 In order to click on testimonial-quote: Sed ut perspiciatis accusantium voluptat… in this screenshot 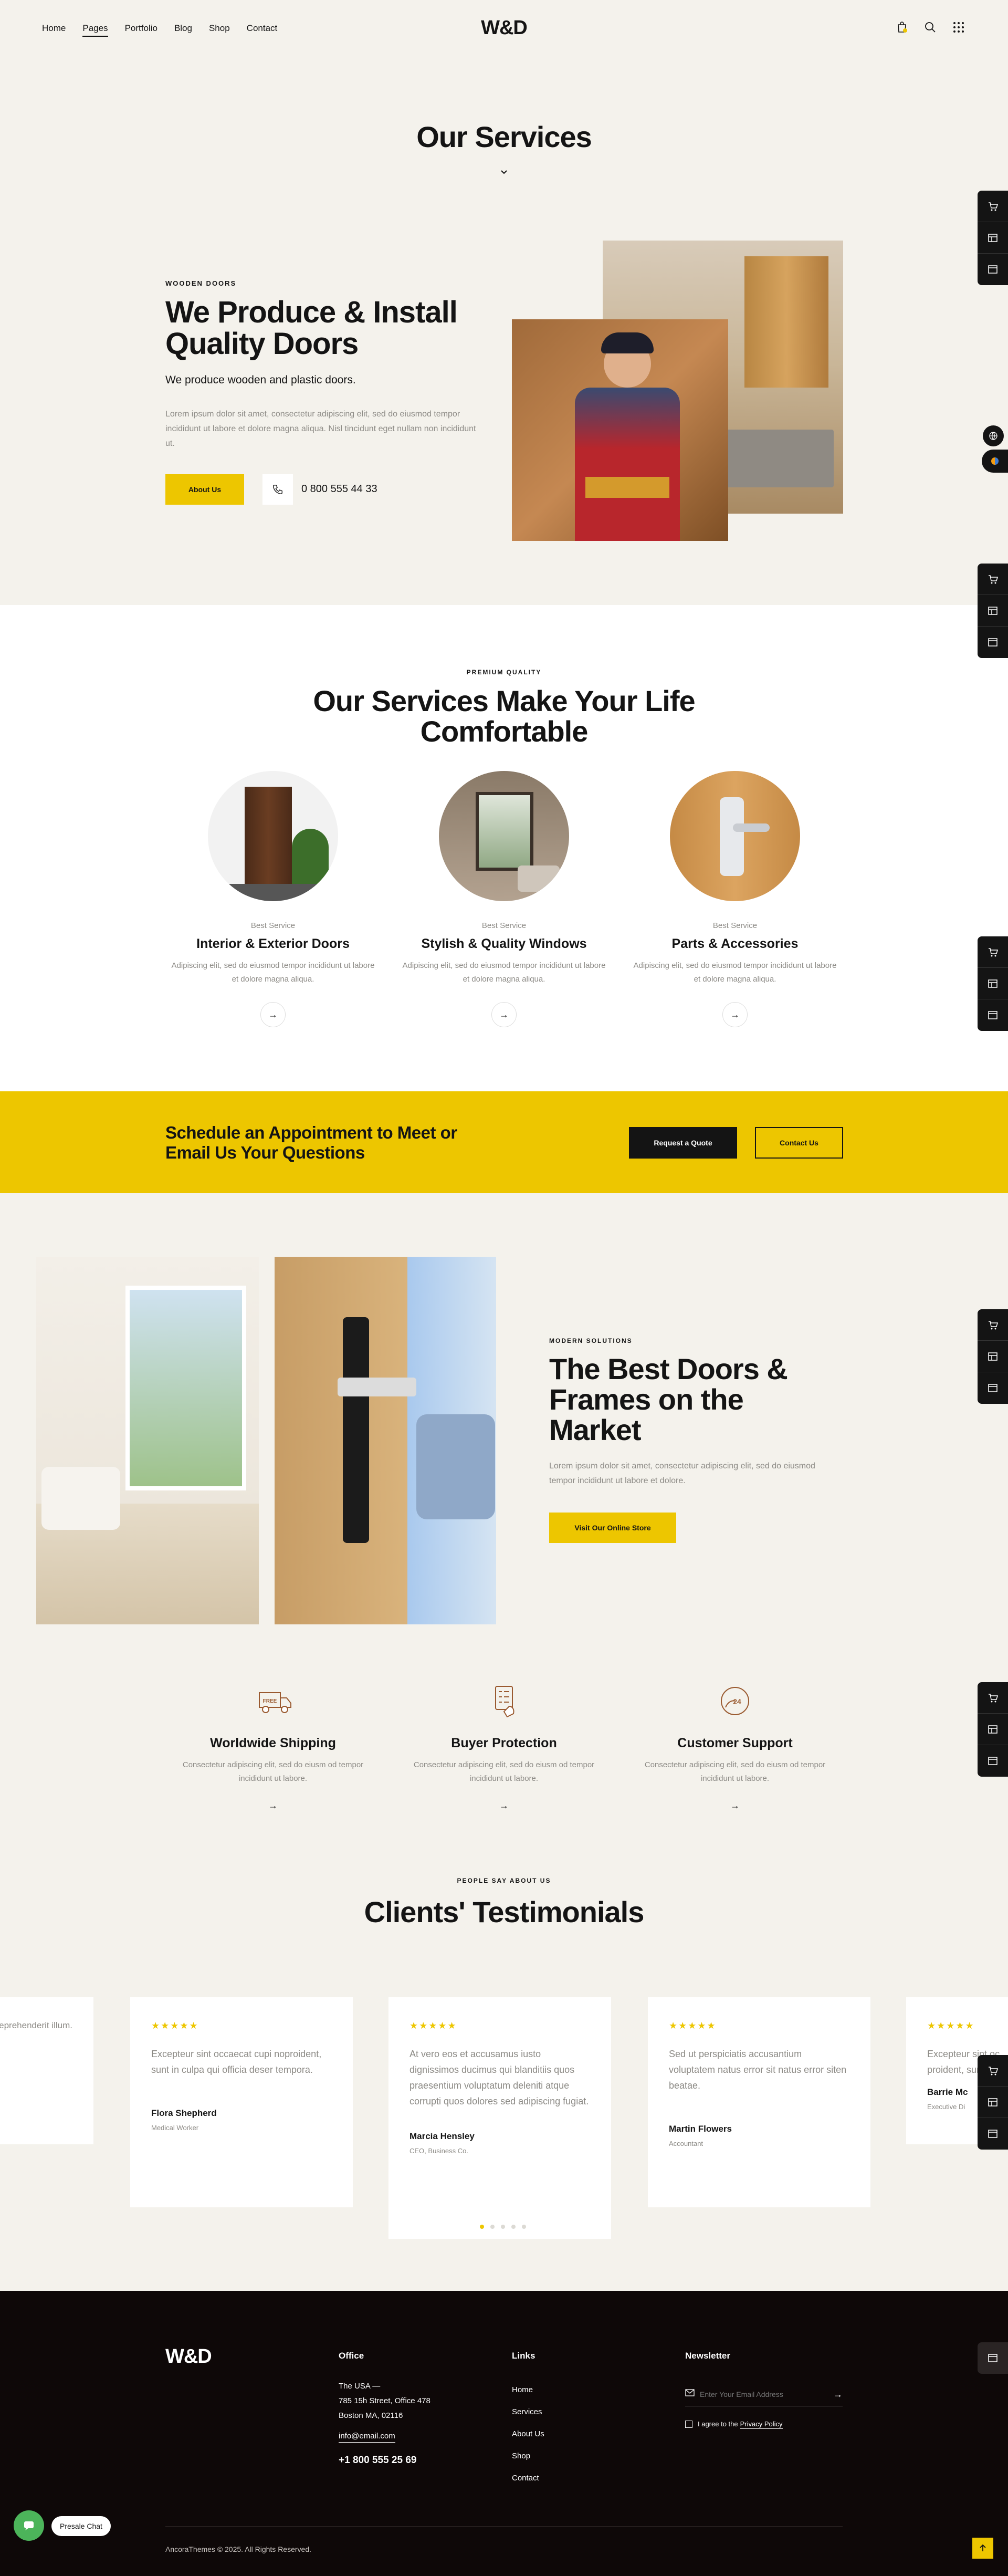, I will do `click(758, 2070)`.